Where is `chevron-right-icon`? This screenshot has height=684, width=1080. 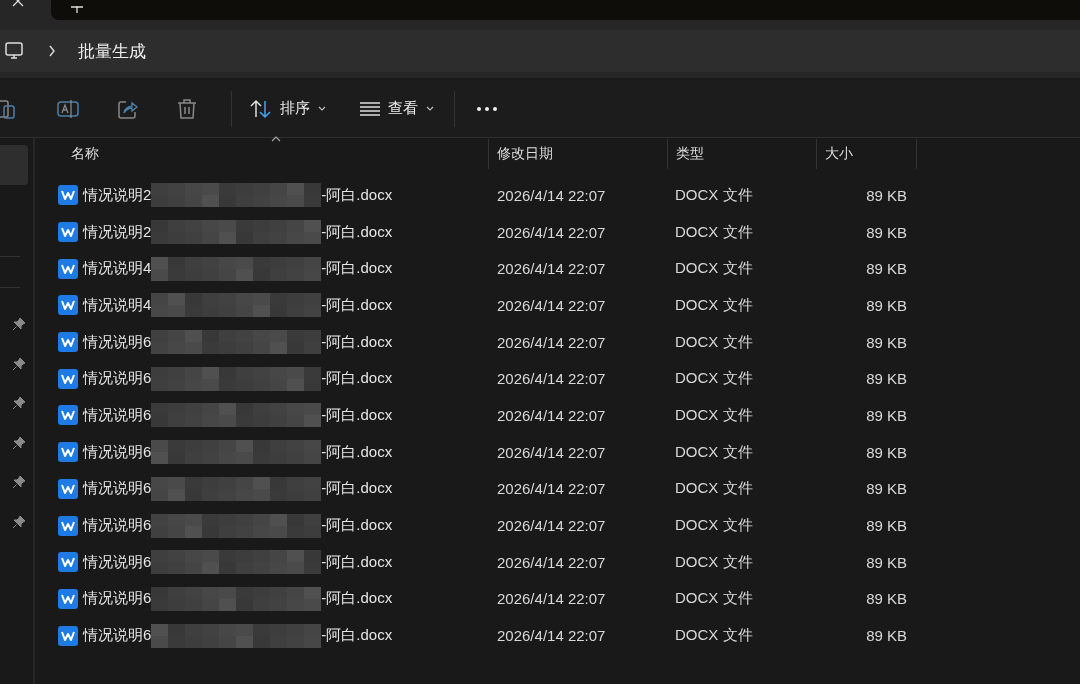
chevron-right-icon is located at coordinates (52, 51).